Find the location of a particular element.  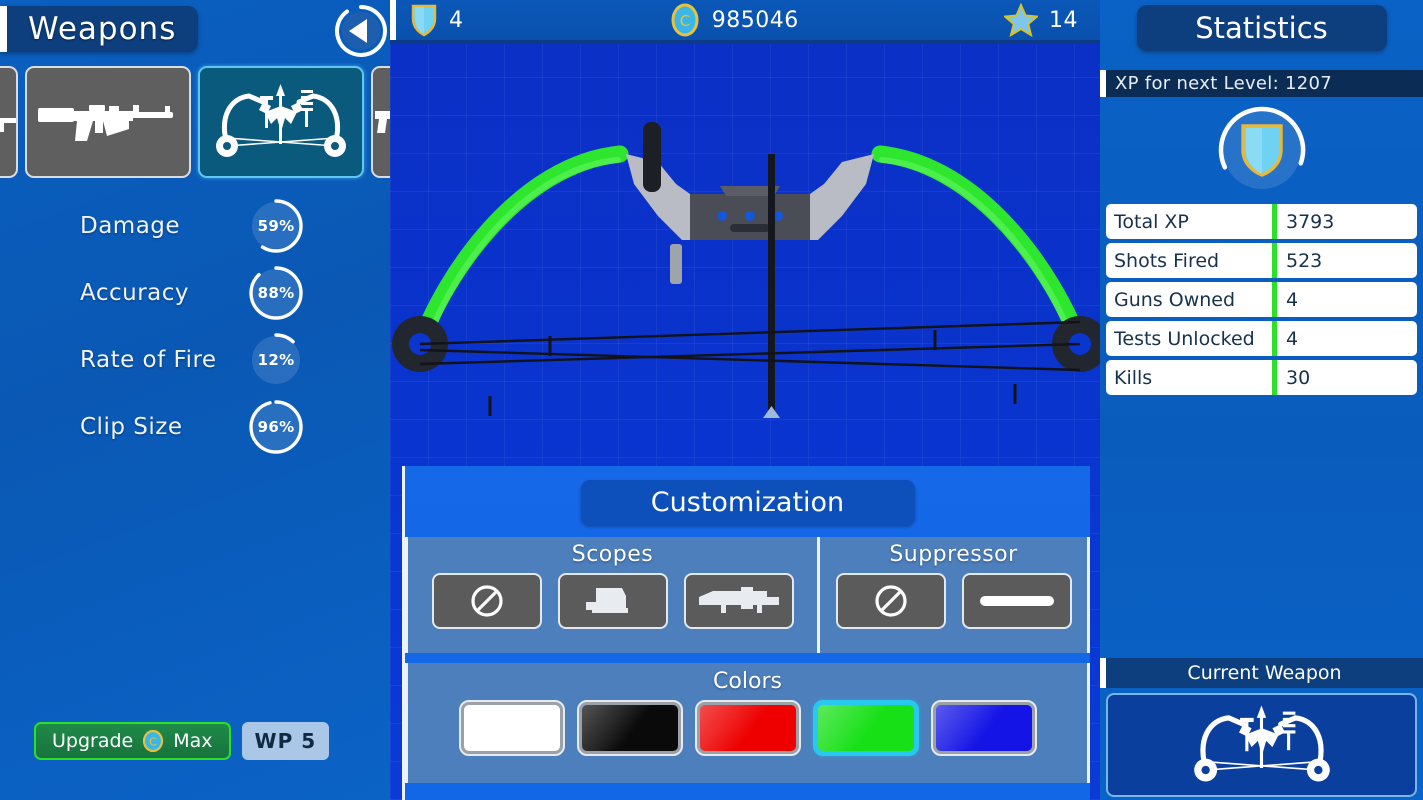

weapon-stat-row: Clip Size 96% is located at coordinates (170, 426).